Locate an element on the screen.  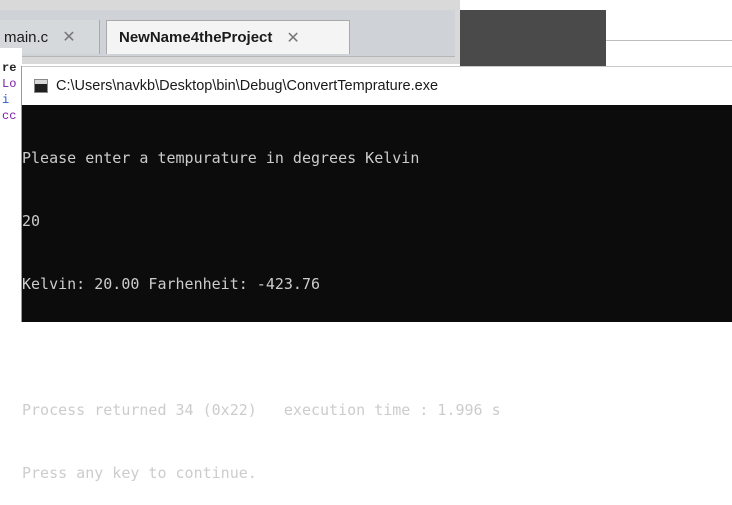
ide-toolbar-area is located at coordinates (669, 25).